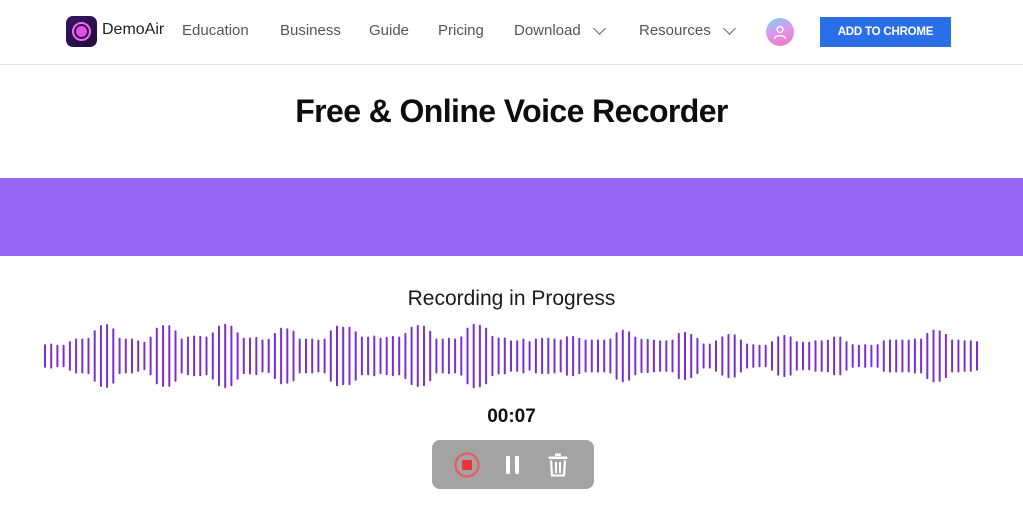 Image resolution: width=1023 pixels, height=507 pixels. I want to click on nav-guide: Guide, so click(389, 30).